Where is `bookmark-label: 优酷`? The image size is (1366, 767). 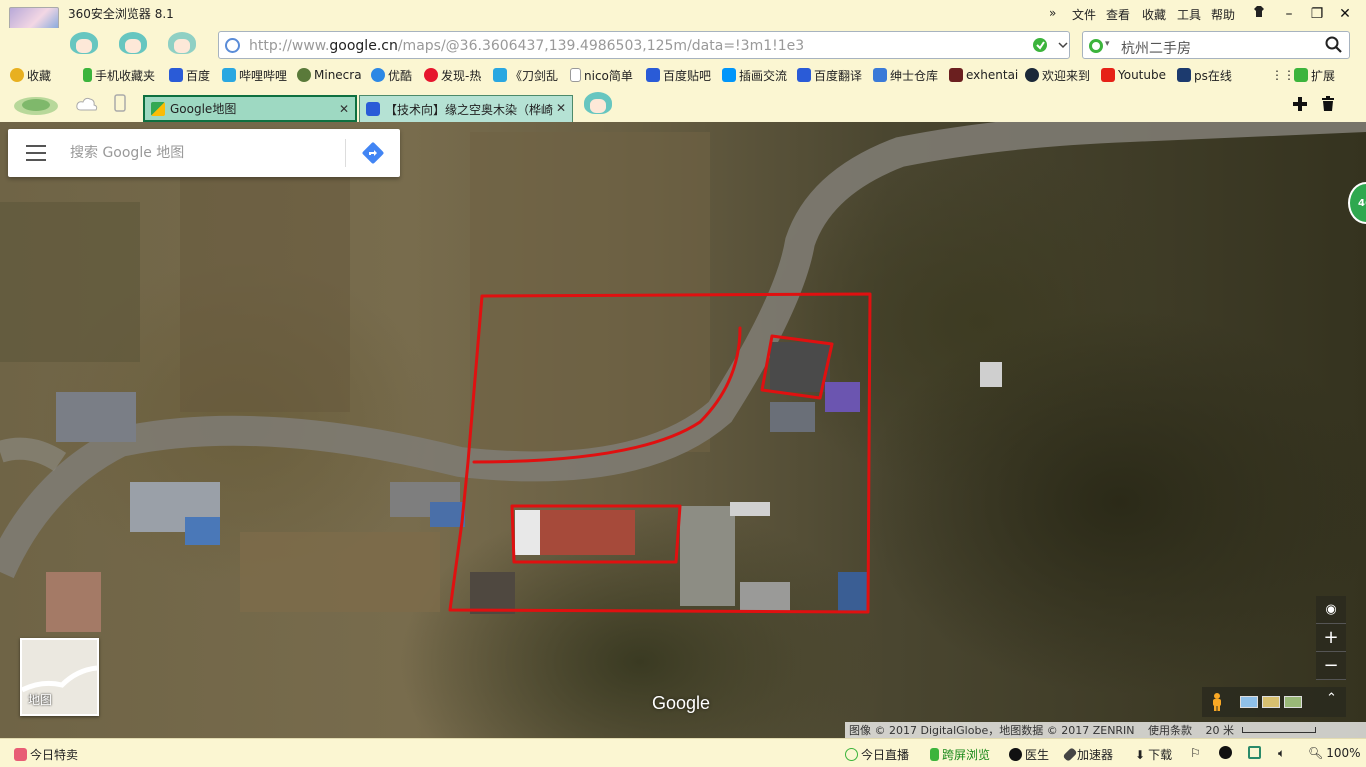
bookmark-label: 优酷 is located at coordinates (400, 75).